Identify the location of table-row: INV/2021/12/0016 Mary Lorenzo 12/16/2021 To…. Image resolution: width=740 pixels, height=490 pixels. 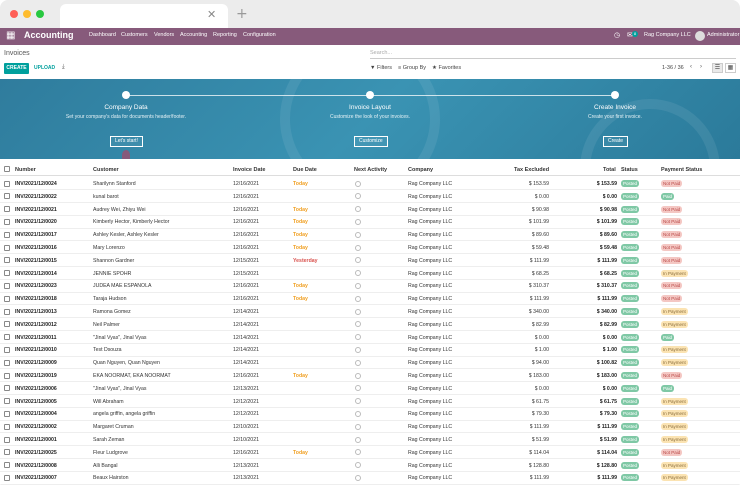
(370, 248).